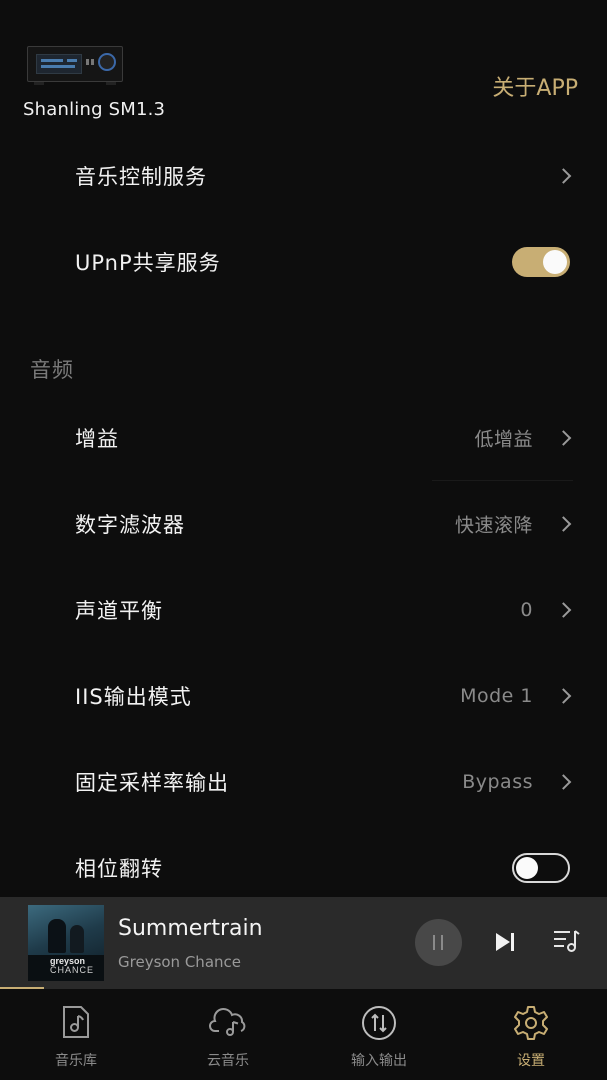 The image size is (607, 1080). What do you see at coordinates (379, 1061) in the screenshot?
I see `tab-label: 输入输出` at bounding box center [379, 1061].